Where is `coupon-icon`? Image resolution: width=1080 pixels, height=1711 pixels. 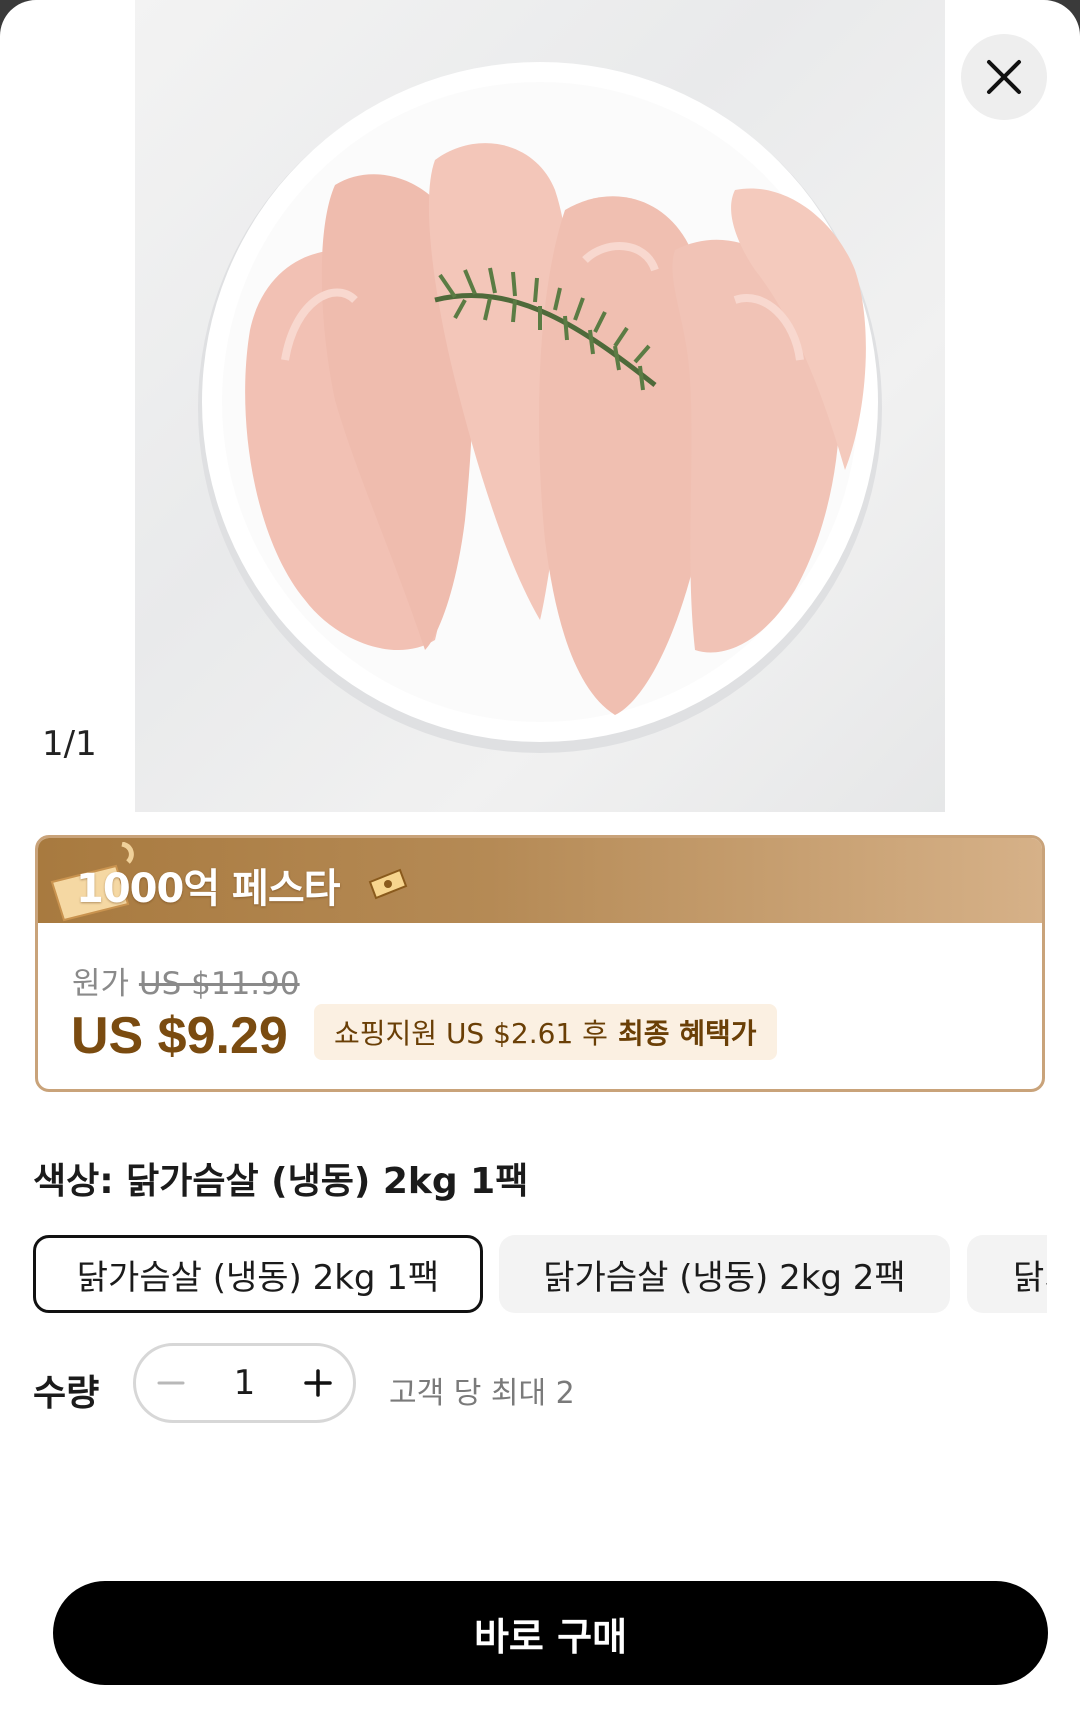
coupon-icon is located at coordinates (388, 884).